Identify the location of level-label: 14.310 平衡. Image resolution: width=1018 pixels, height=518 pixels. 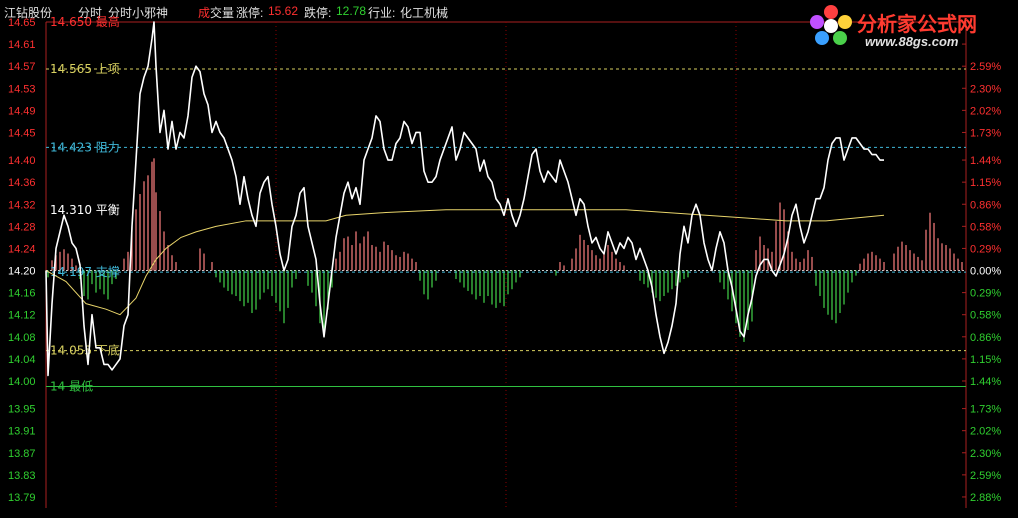
(85, 210).